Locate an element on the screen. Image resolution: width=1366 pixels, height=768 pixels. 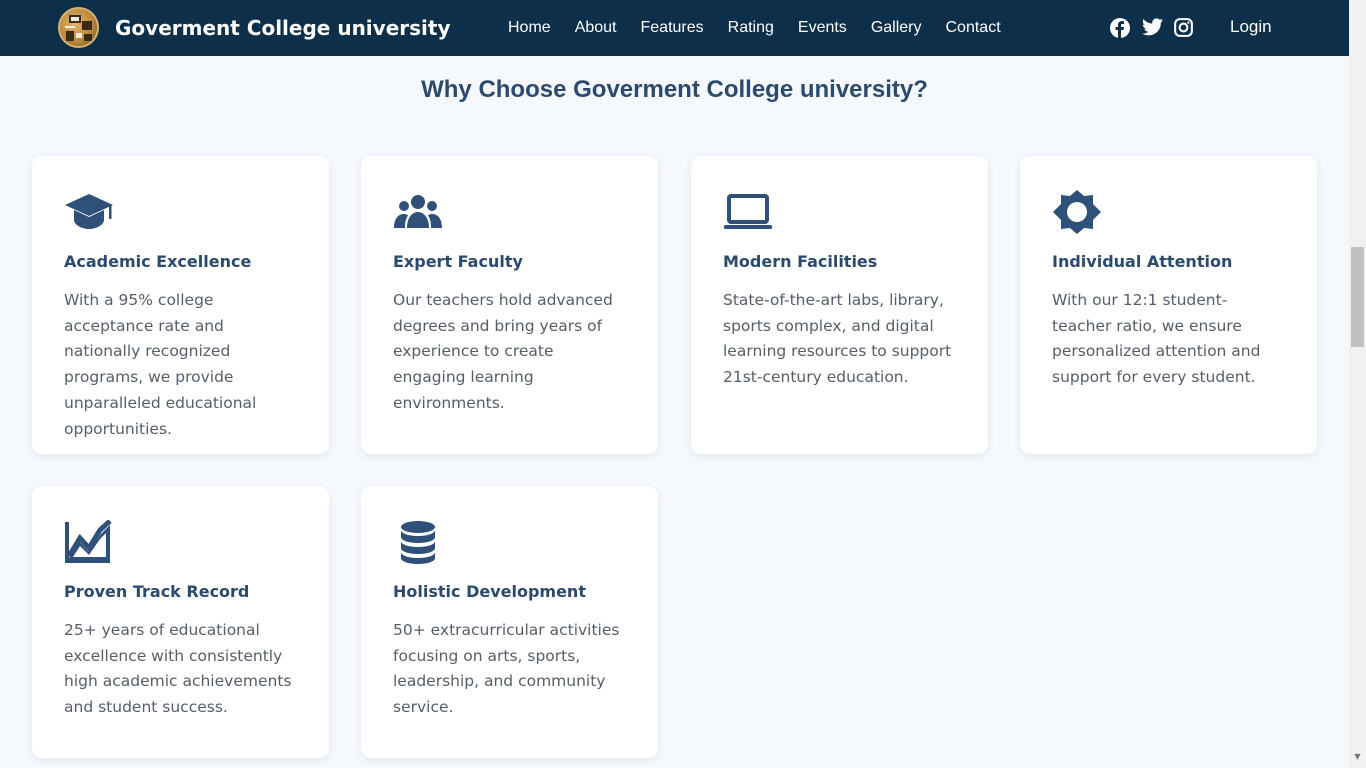
nav-rating: Rating is located at coordinates (751, 28).